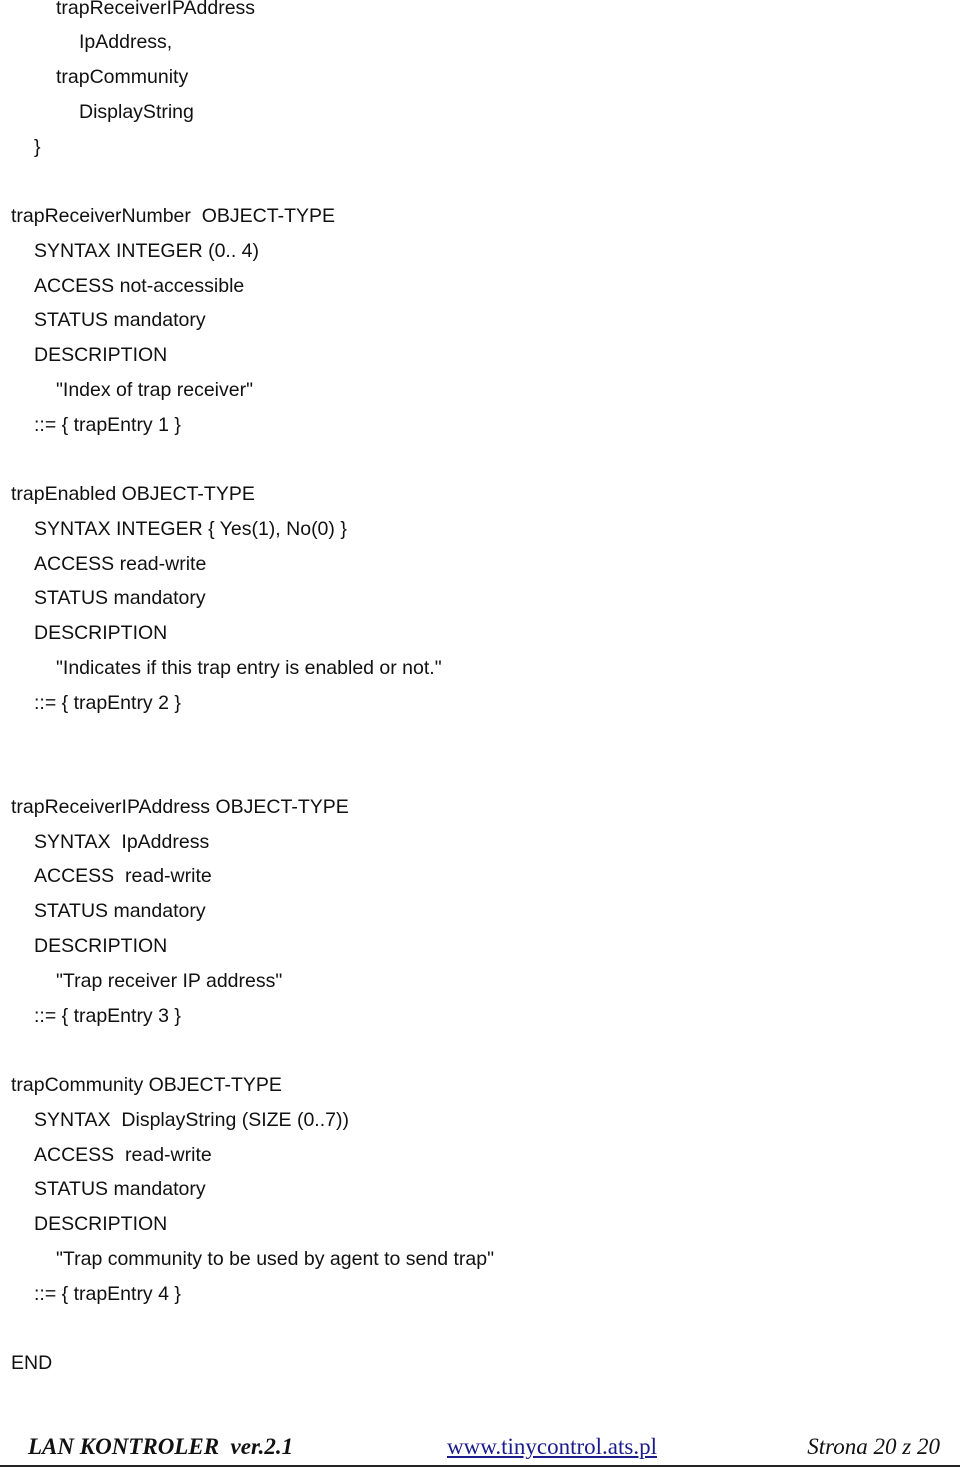  Describe the element at coordinates (133, 494) in the screenshot. I see `object-type-header: trapEnabled OBJECT-TYPE` at that location.